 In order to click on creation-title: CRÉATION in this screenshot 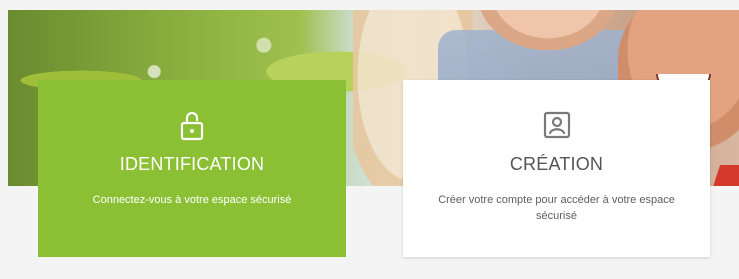, I will do `click(556, 164)`.